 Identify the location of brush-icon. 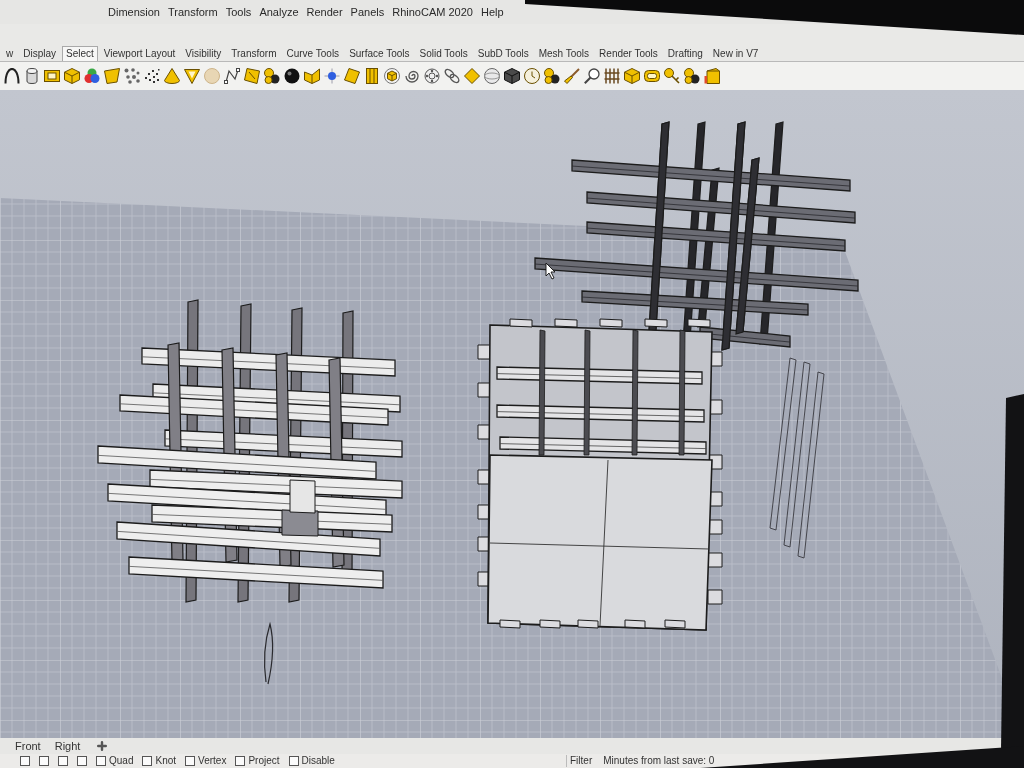
(572, 76).